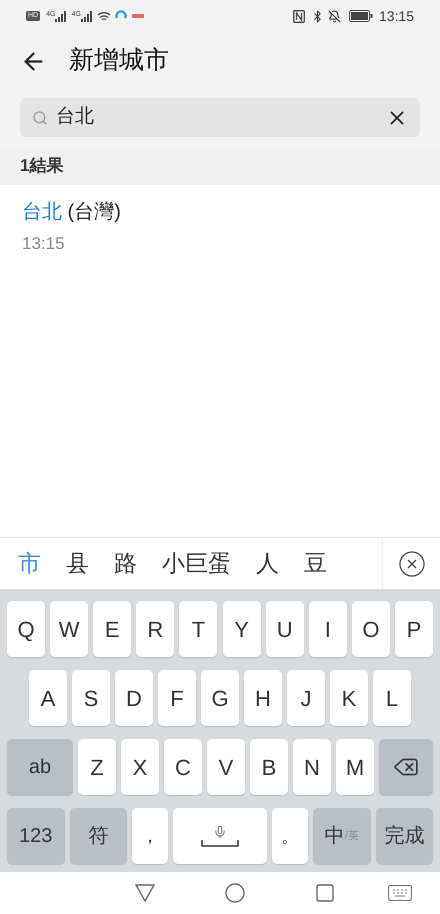  Describe the element at coordinates (290, 836) in the screenshot. I see `key: 。` at that location.